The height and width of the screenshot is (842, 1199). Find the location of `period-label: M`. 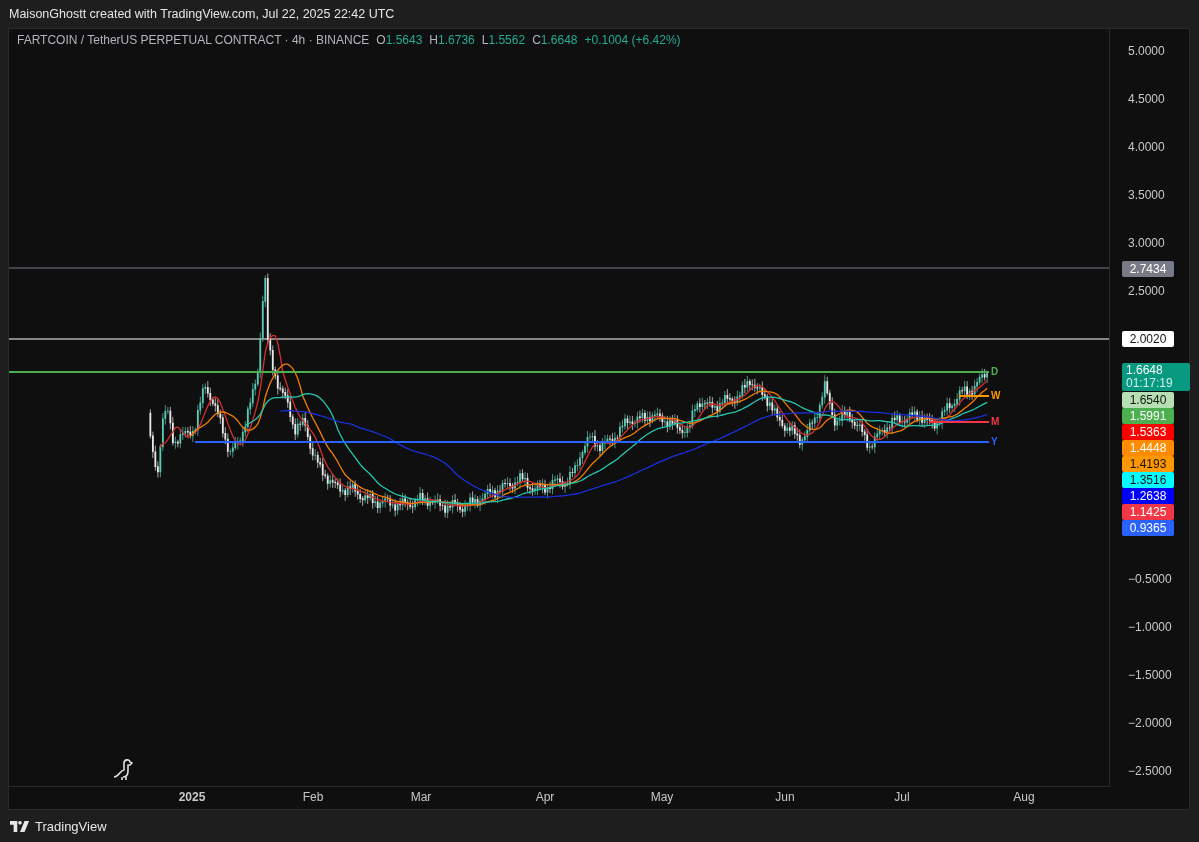

period-label: M is located at coordinates (995, 422).